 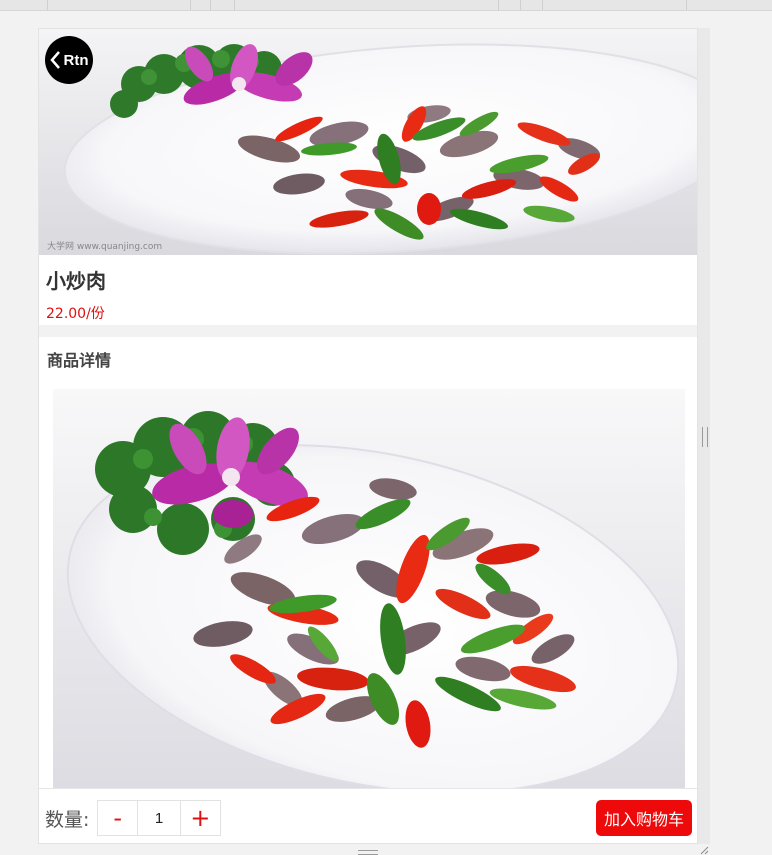 What do you see at coordinates (54, 60) in the screenshot?
I see `chevron-left-icon` at bounding box center [54, 60].